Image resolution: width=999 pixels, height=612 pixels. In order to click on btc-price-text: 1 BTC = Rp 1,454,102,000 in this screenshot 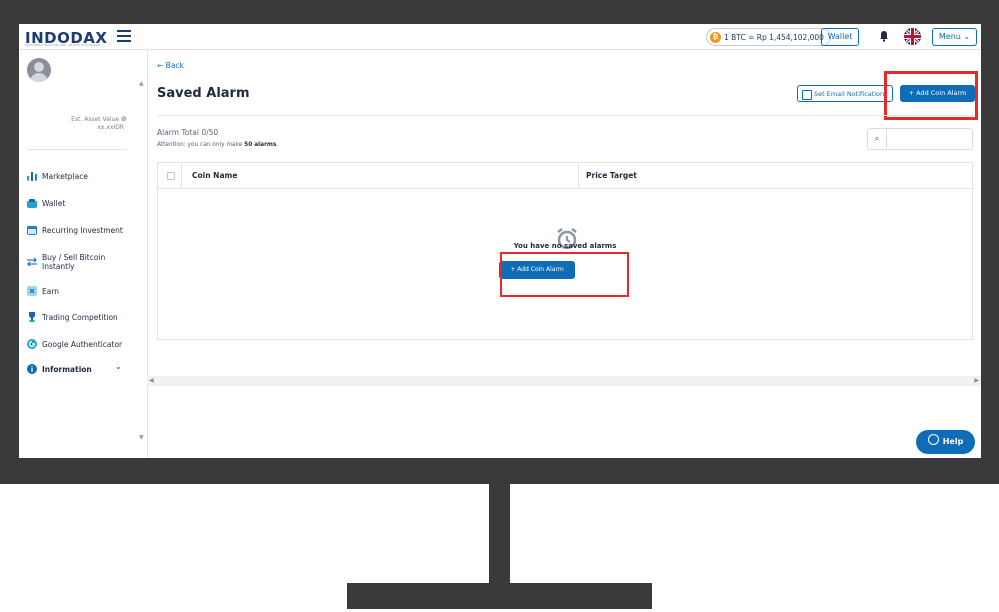, I will do `click(774, 37)`.